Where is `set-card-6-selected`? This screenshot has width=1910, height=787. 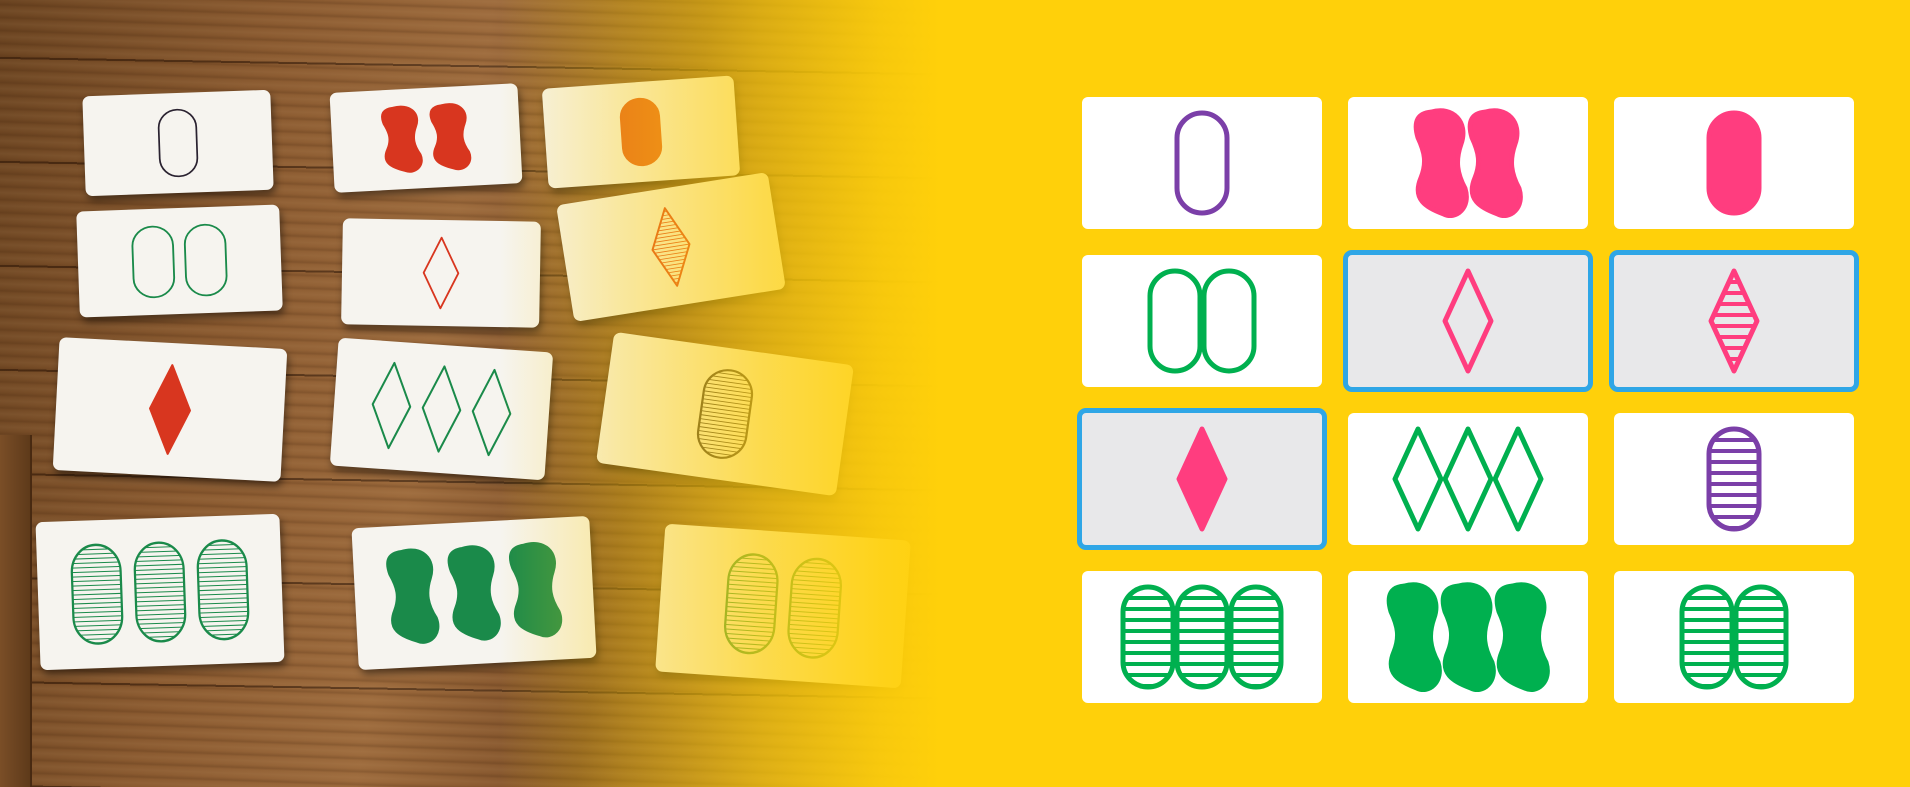 set-card-6-selected is located at coordinates (1734, 321).